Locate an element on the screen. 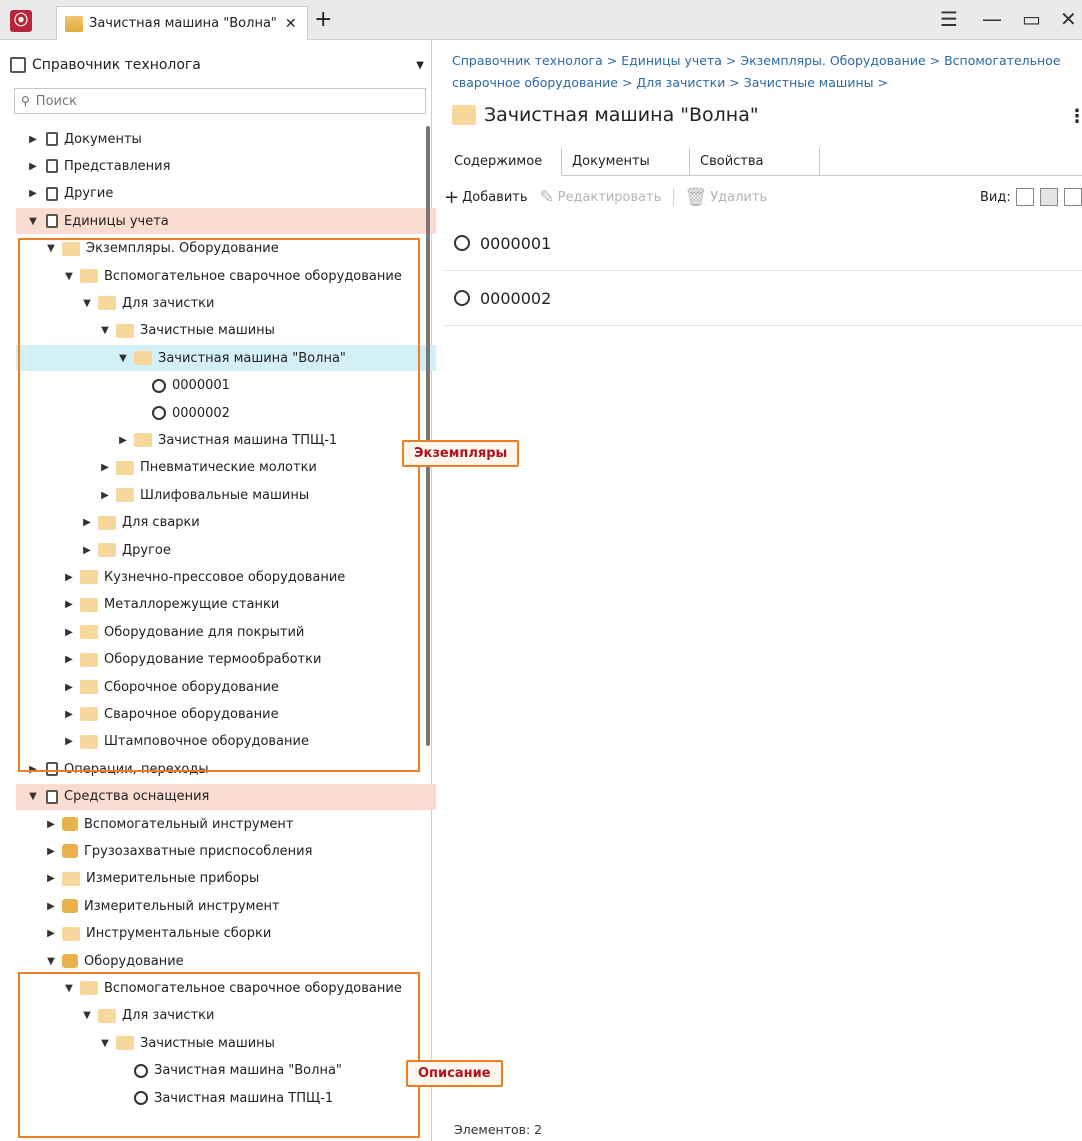 This screenshot has width=1082, height=1141. tab-content: Содержимое is located at coordinates (503, 162).